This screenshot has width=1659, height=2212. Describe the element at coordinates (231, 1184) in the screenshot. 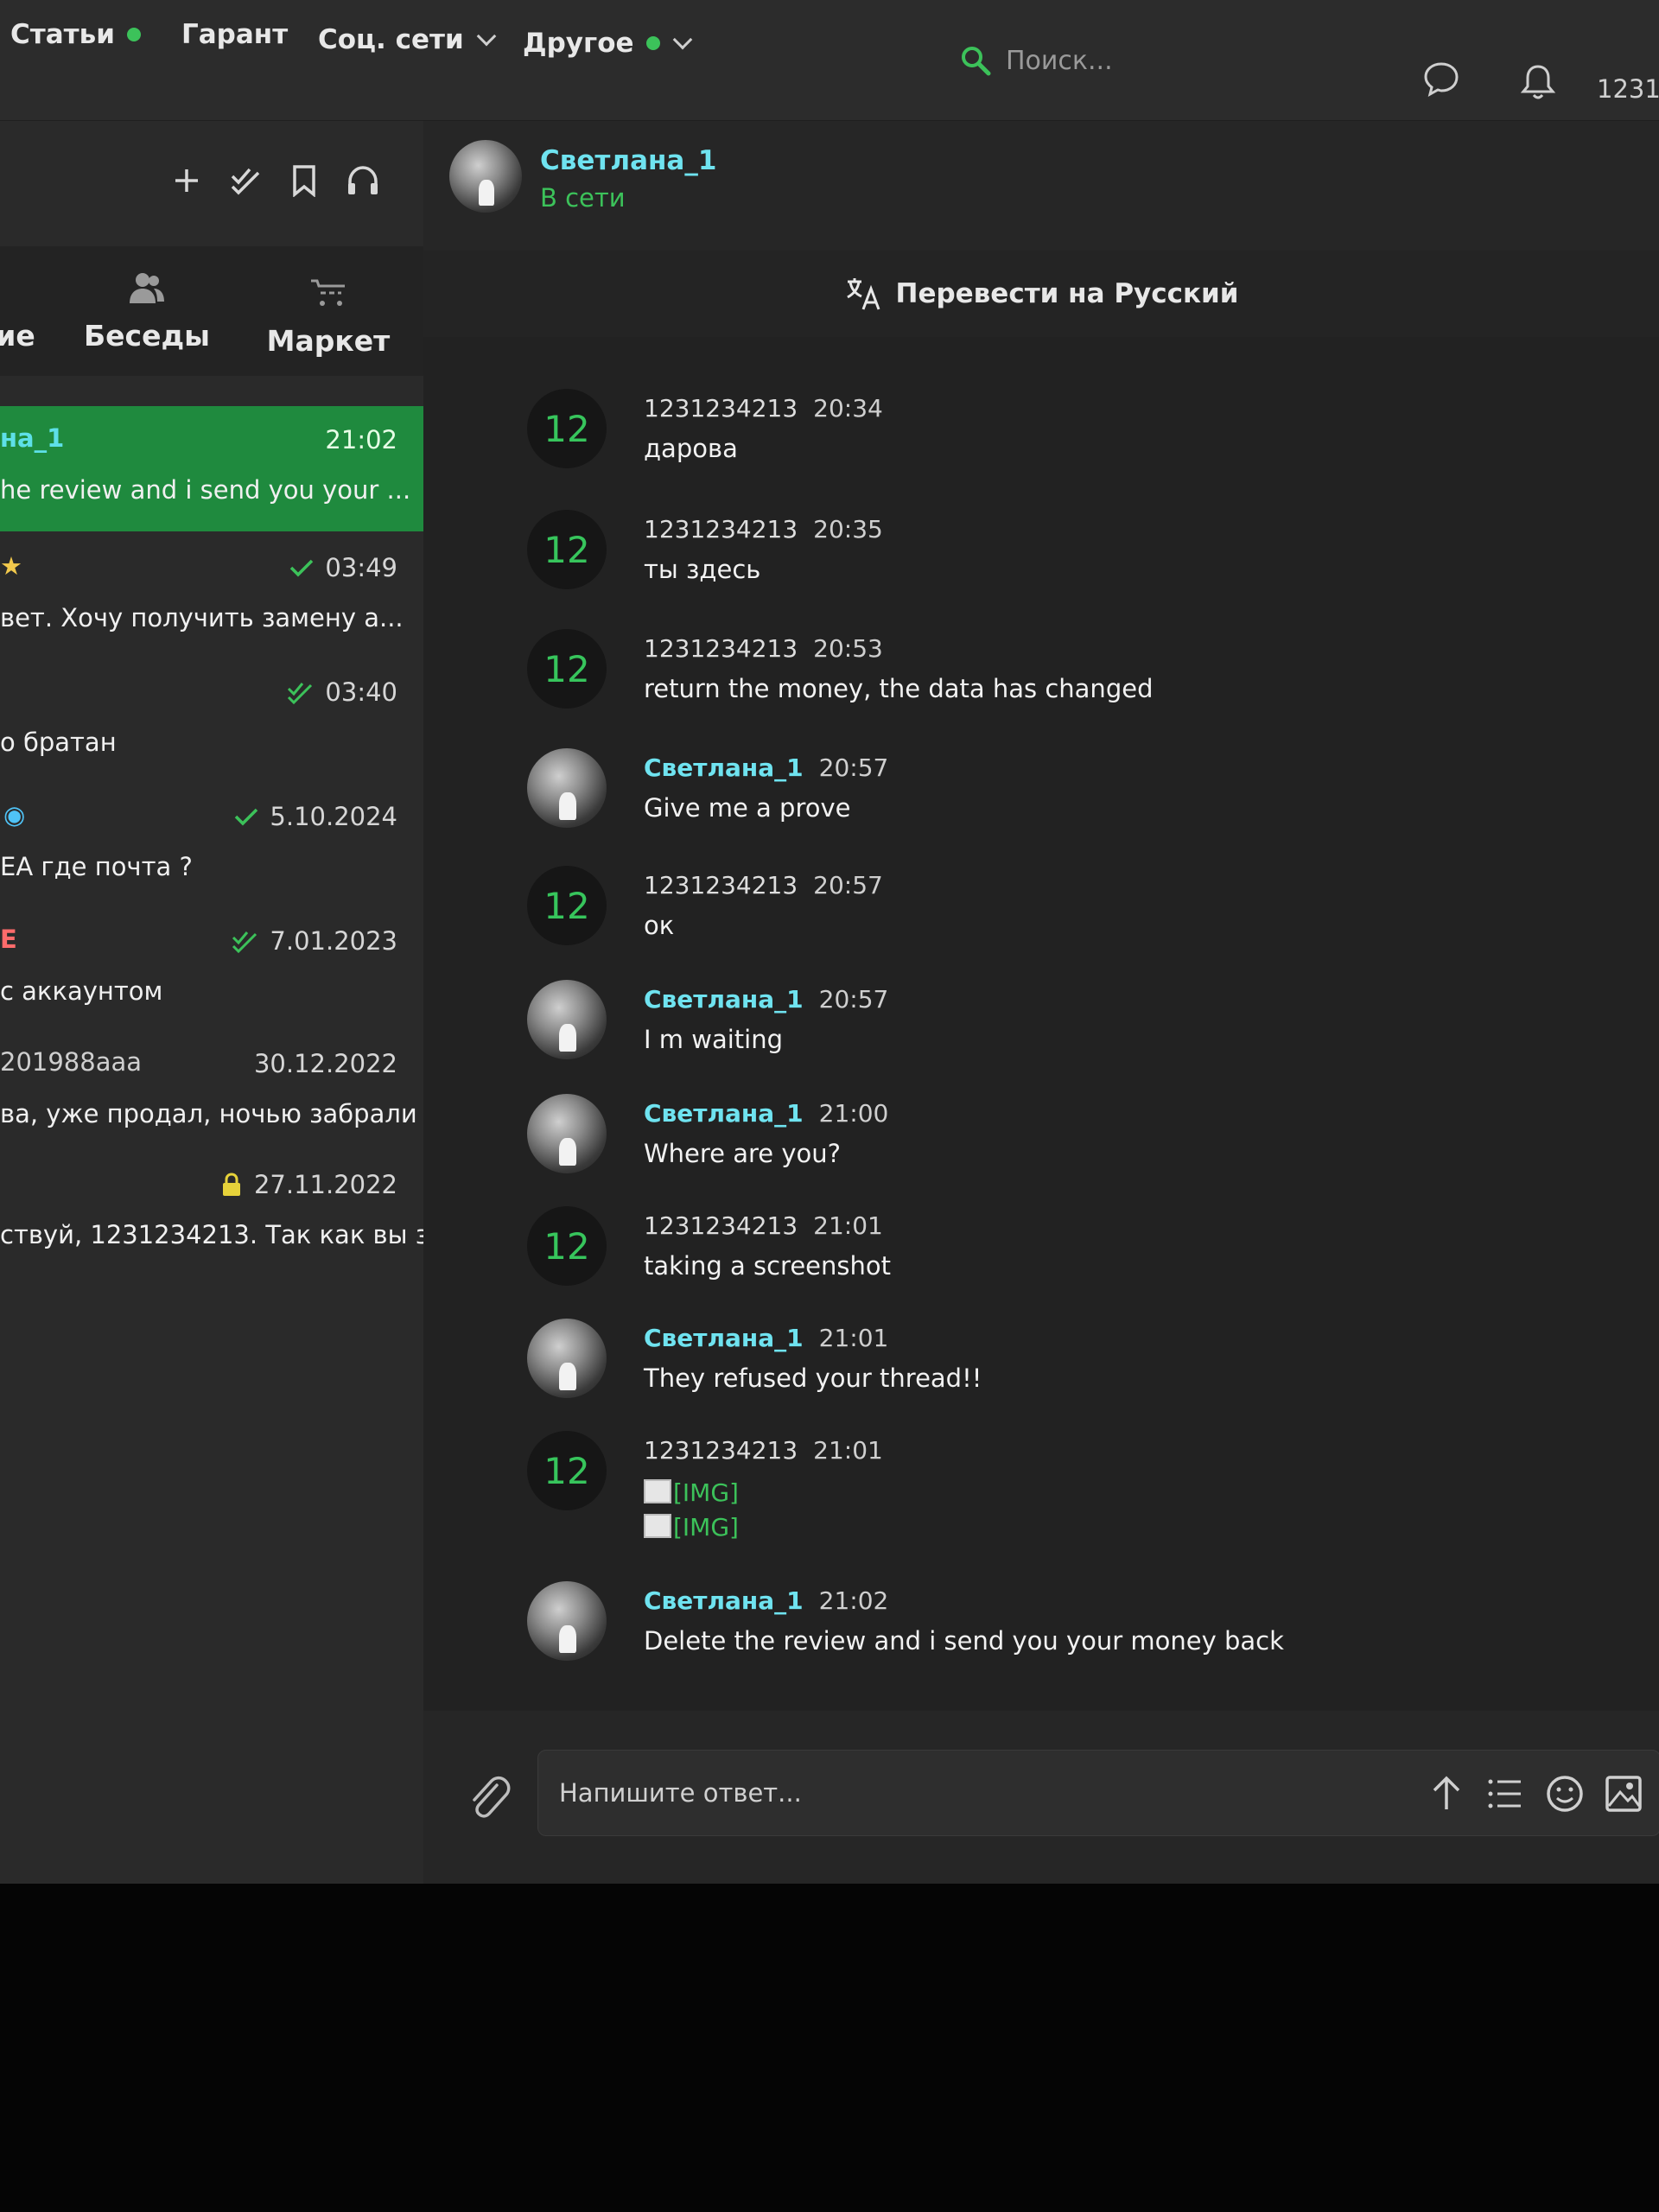

I see `lock-icon` at that location.